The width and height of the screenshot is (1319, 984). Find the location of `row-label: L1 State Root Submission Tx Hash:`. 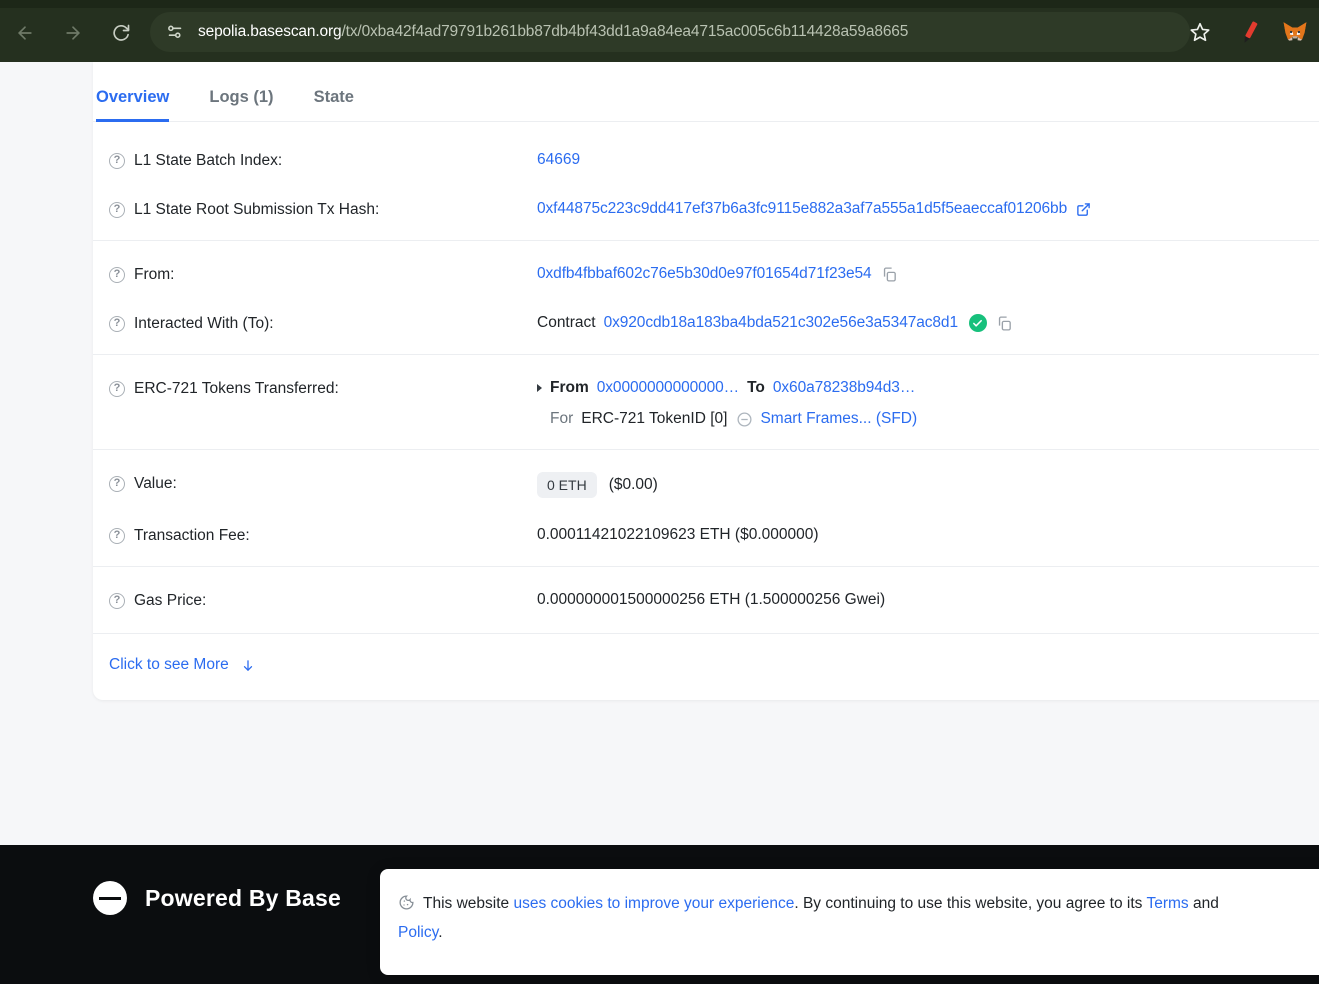

row-label: L1 State Root Submission Tx Hash: is located at coordinates (257, 209).